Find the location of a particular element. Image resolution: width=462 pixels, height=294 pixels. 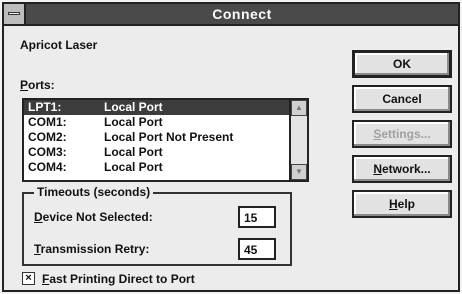

scroll-down-icon: ▼ is located at coordinates (299, 172).